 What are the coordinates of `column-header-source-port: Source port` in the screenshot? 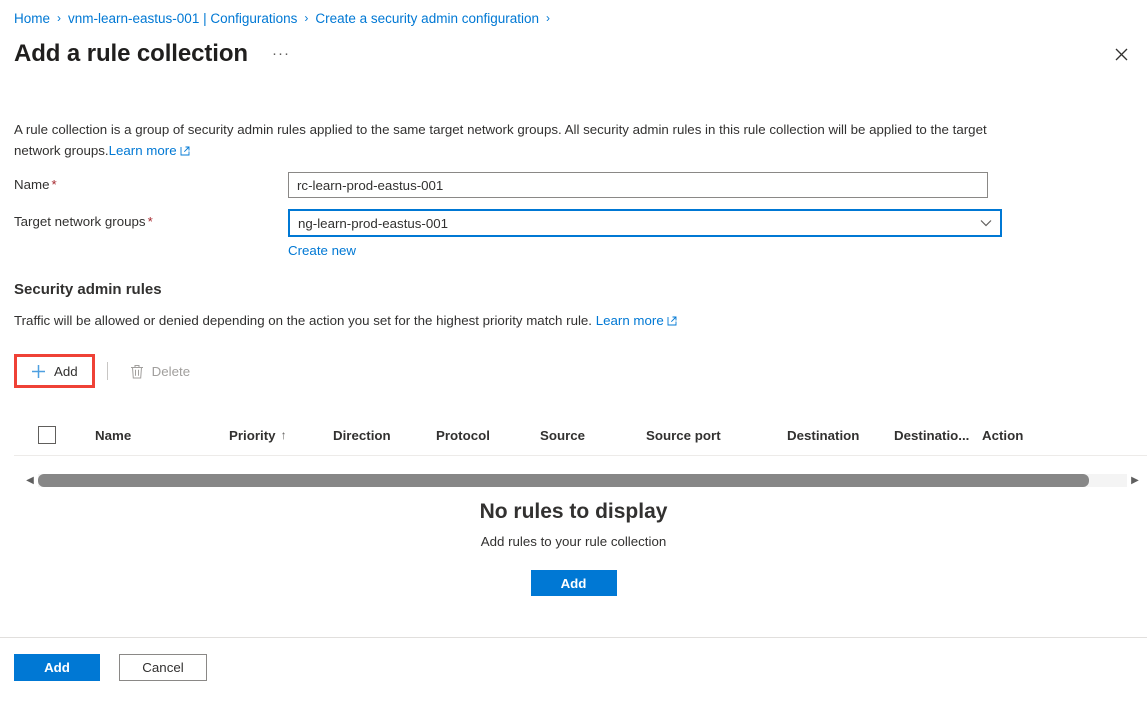 It's located at (716, 435).